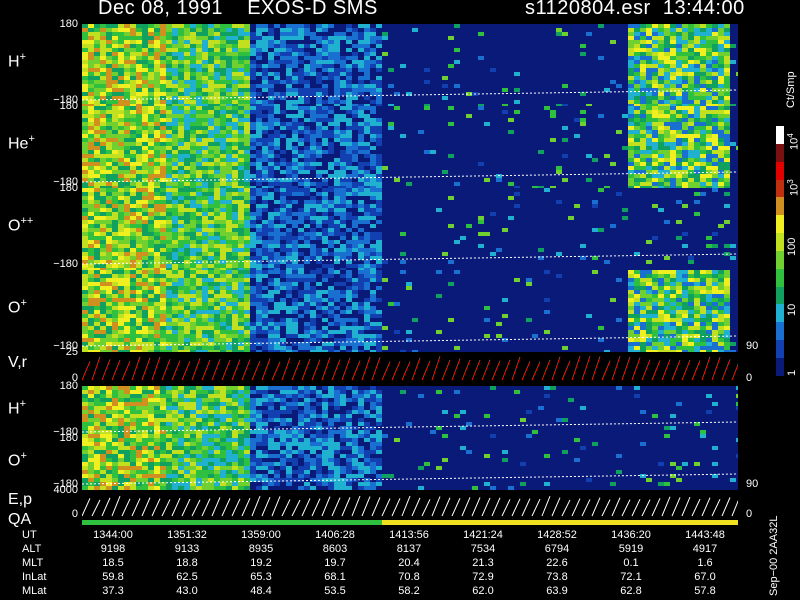 The width and height of the screenshot is (800, 600). Describe the element at coordinates (68, 106) in the screenshot. I see `ytick-top-heplus: 180` at that location.